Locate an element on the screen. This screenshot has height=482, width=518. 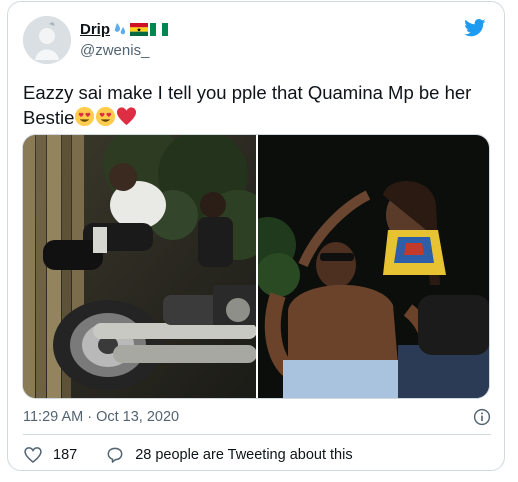
conversation-icon is located at coordinates (115, 455).